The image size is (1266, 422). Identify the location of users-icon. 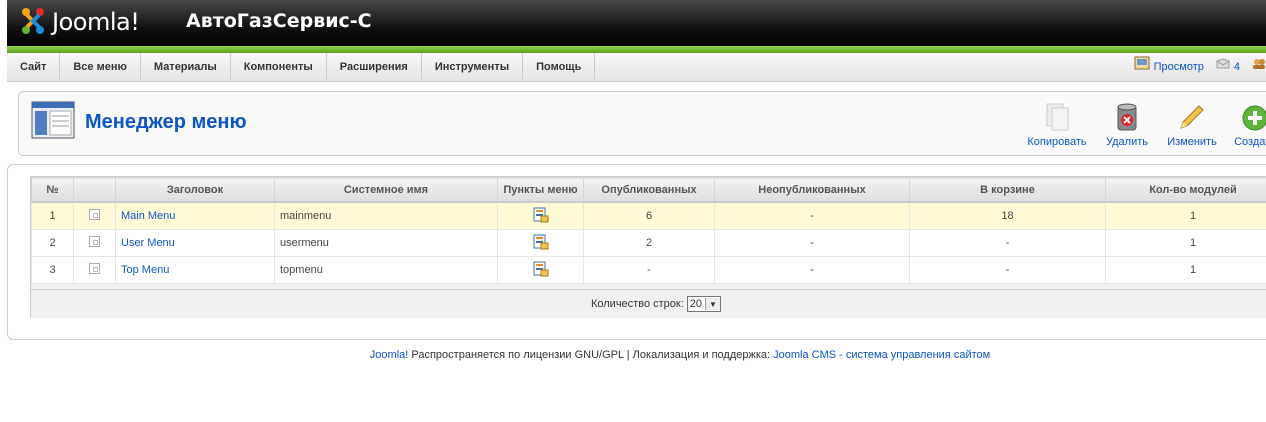
(1259, 67).